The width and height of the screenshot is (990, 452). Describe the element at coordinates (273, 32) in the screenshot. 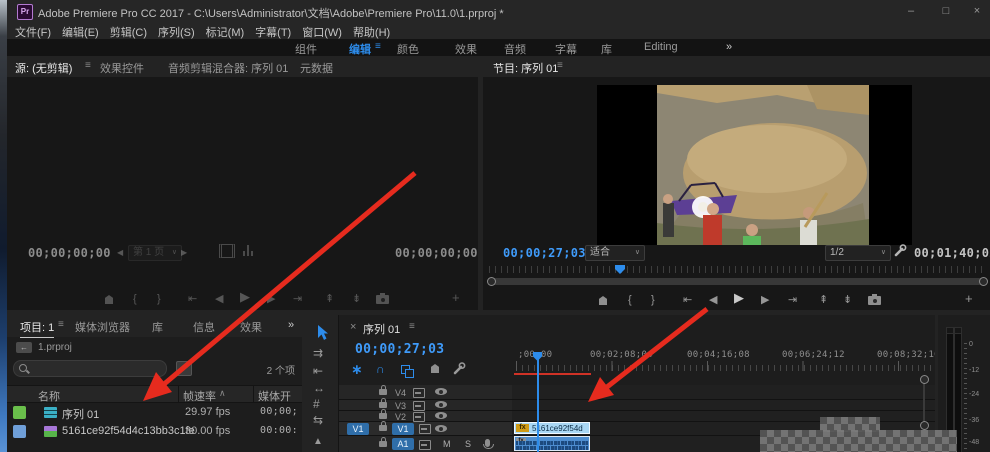

I see `menu-titles: 字幕(T)` at that location.